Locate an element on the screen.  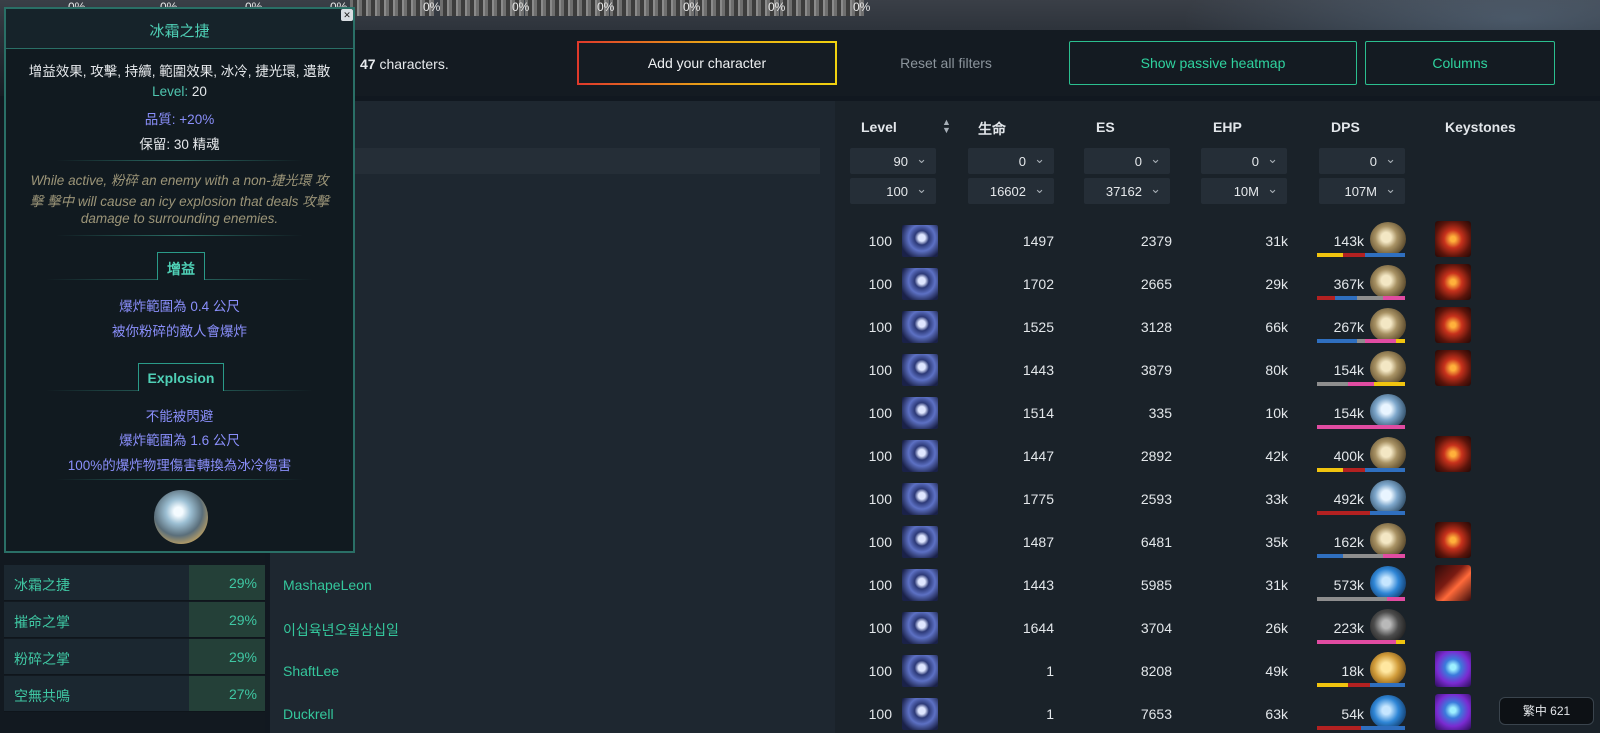
table-row: 이십육년오월삼십일 100 1644 3704 26k 223k is located at coordinates (935, 628).